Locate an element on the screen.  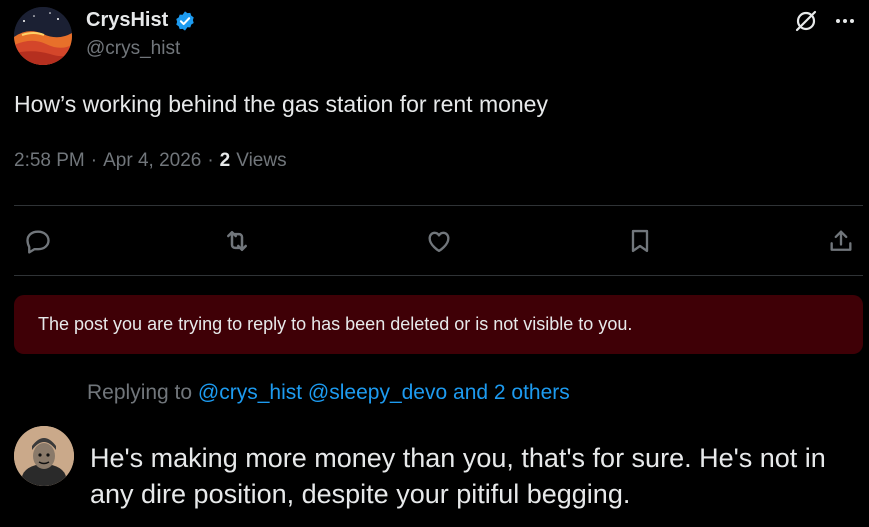
bookmark-icon is located at coordinates (640, 241).